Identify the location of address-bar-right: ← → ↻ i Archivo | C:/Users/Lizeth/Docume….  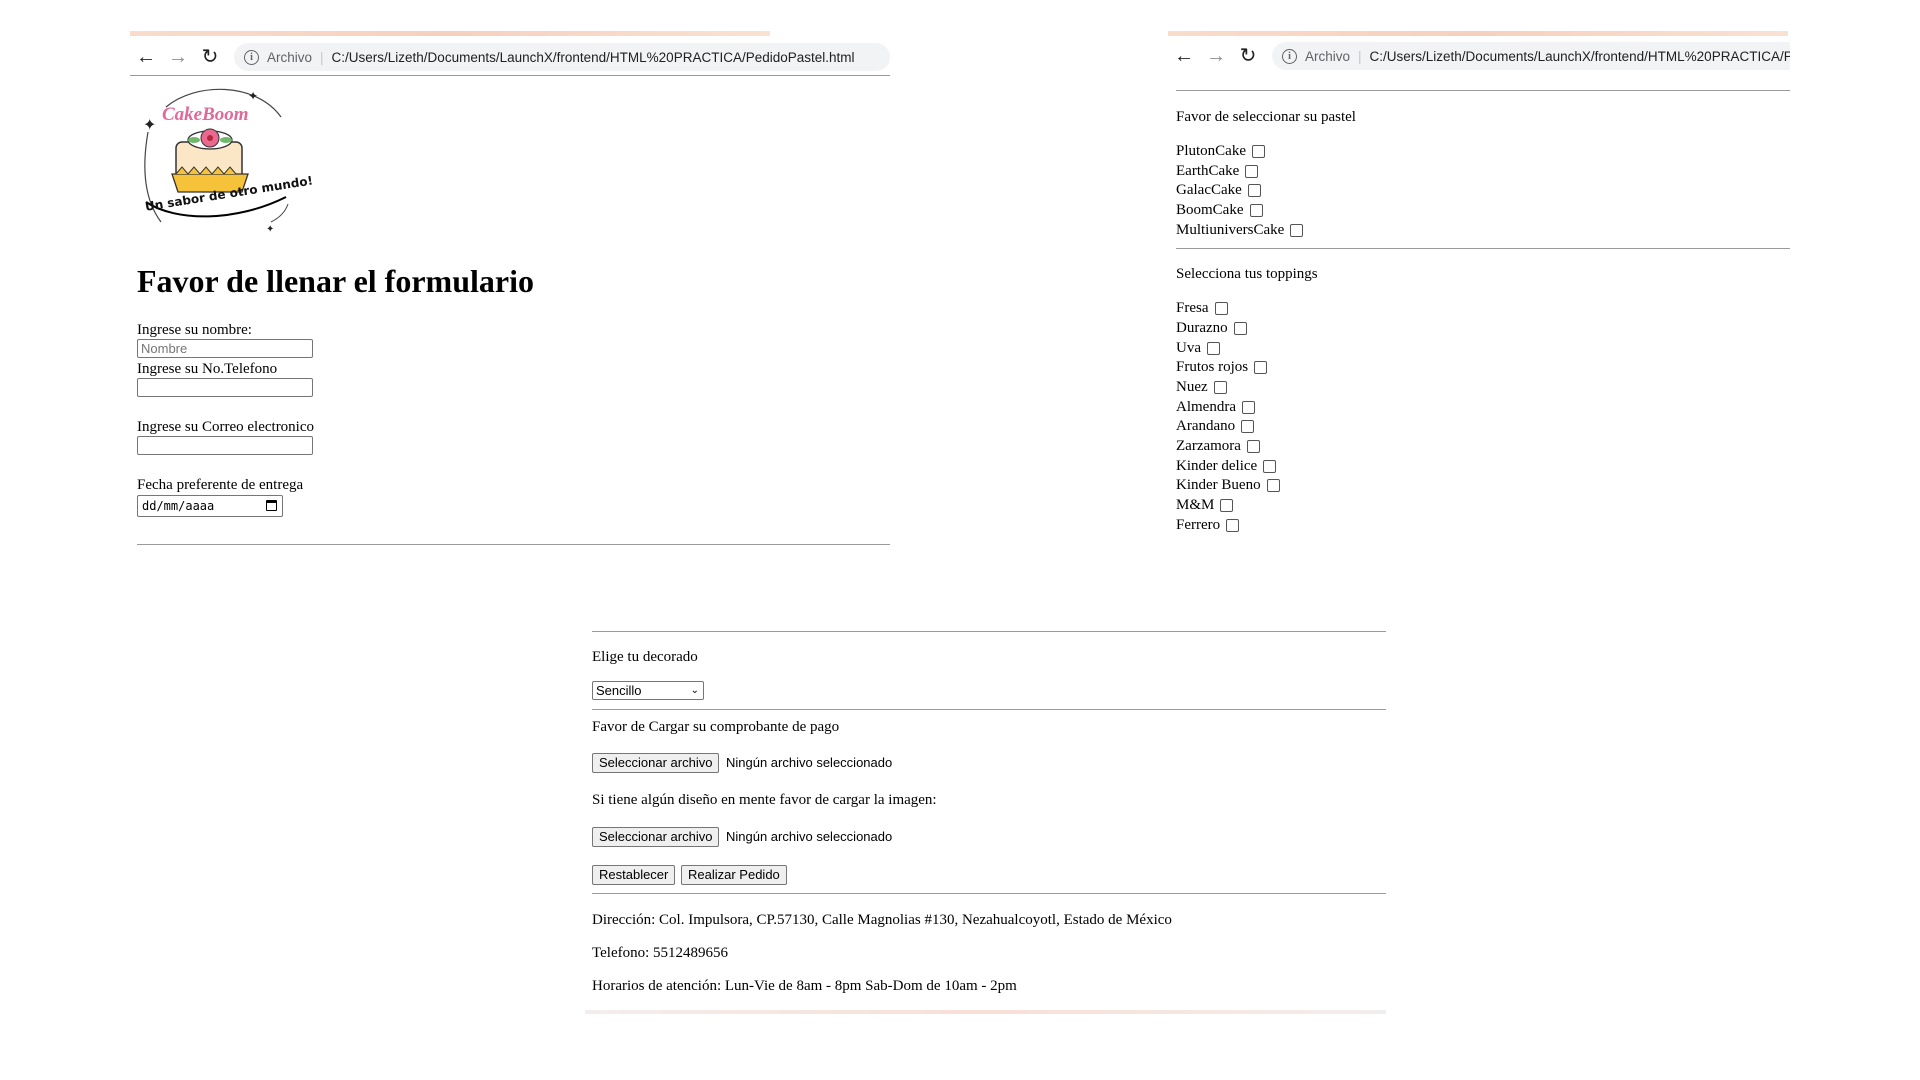
(1479, 56).